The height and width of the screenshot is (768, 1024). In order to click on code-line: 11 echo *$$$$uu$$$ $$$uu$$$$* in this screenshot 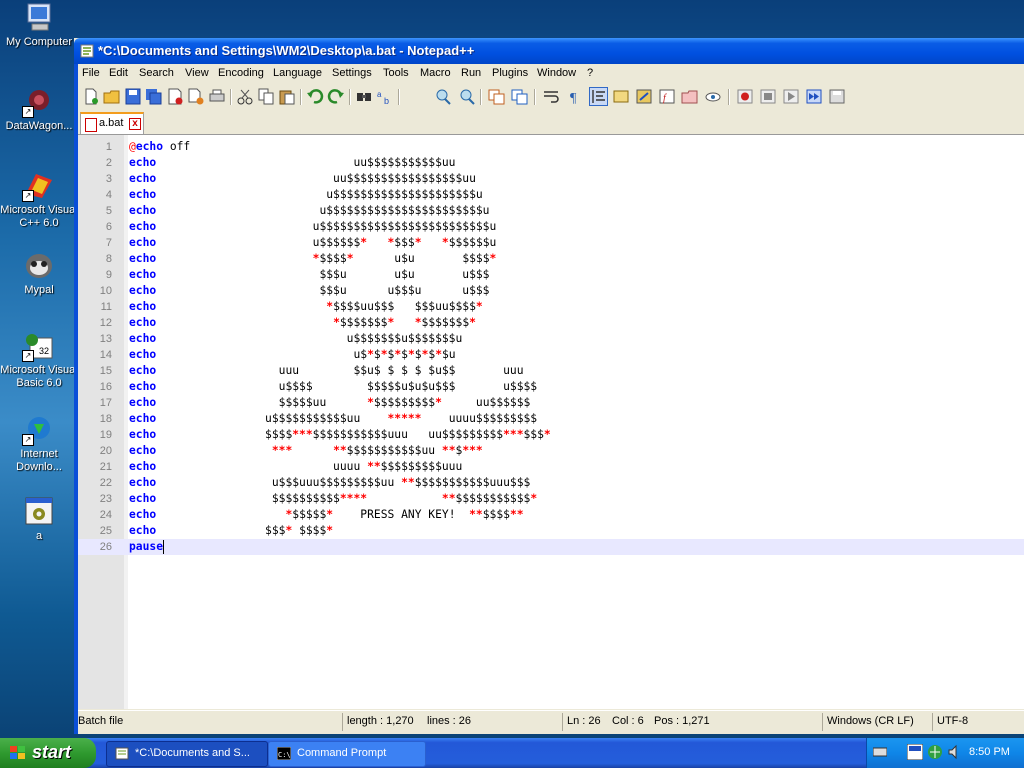, I will do `click(551, 307)`.